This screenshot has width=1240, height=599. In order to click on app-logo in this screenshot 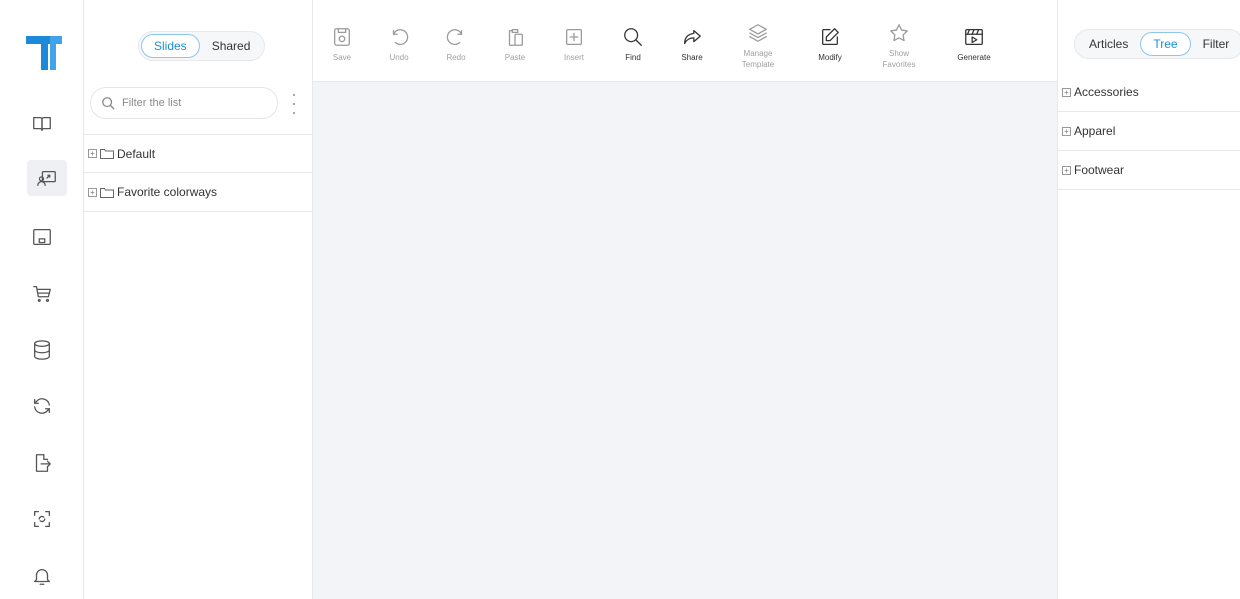, I will do `click(48, 52)`.